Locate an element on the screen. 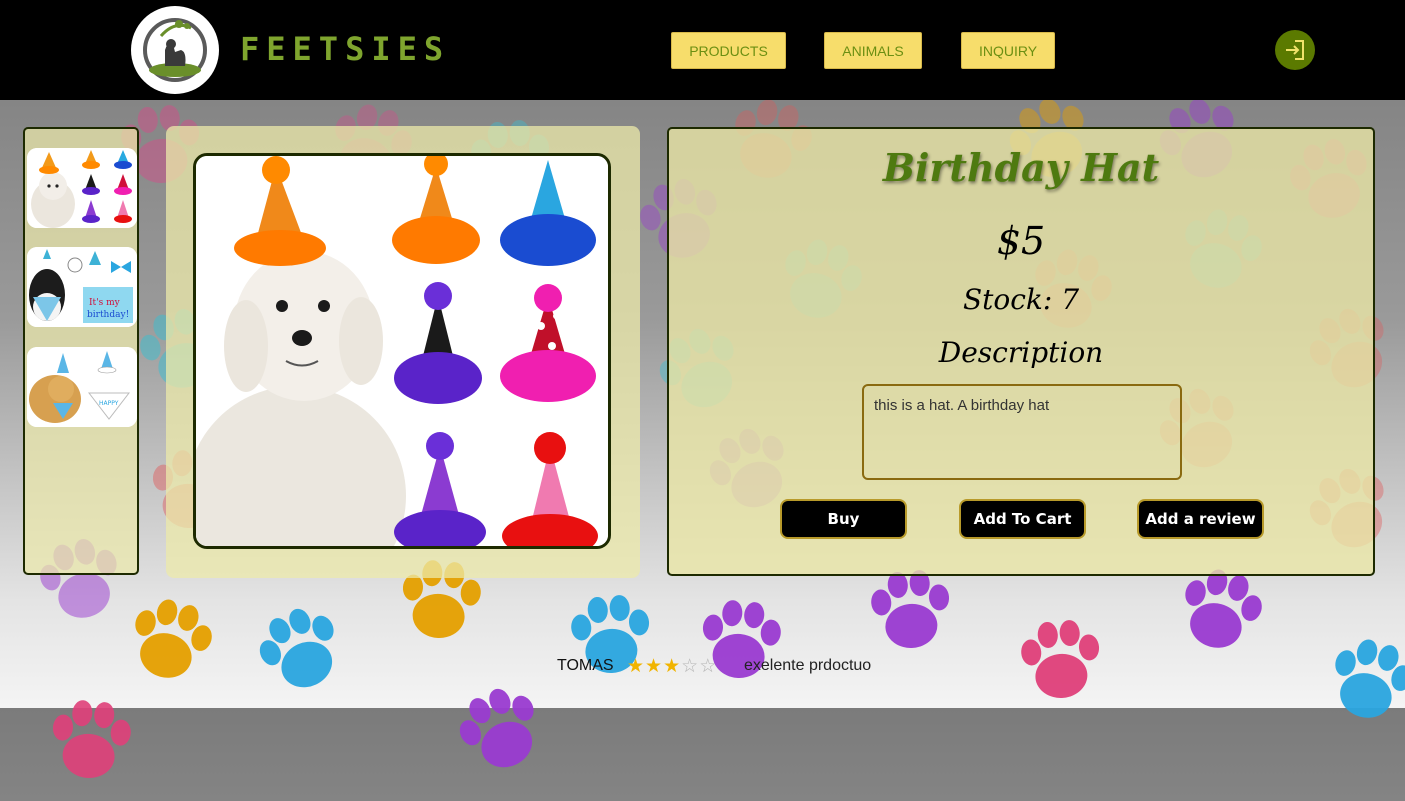 This screenshot has width=1405, height=801. logo-icon is located at coordinates (175, 50).